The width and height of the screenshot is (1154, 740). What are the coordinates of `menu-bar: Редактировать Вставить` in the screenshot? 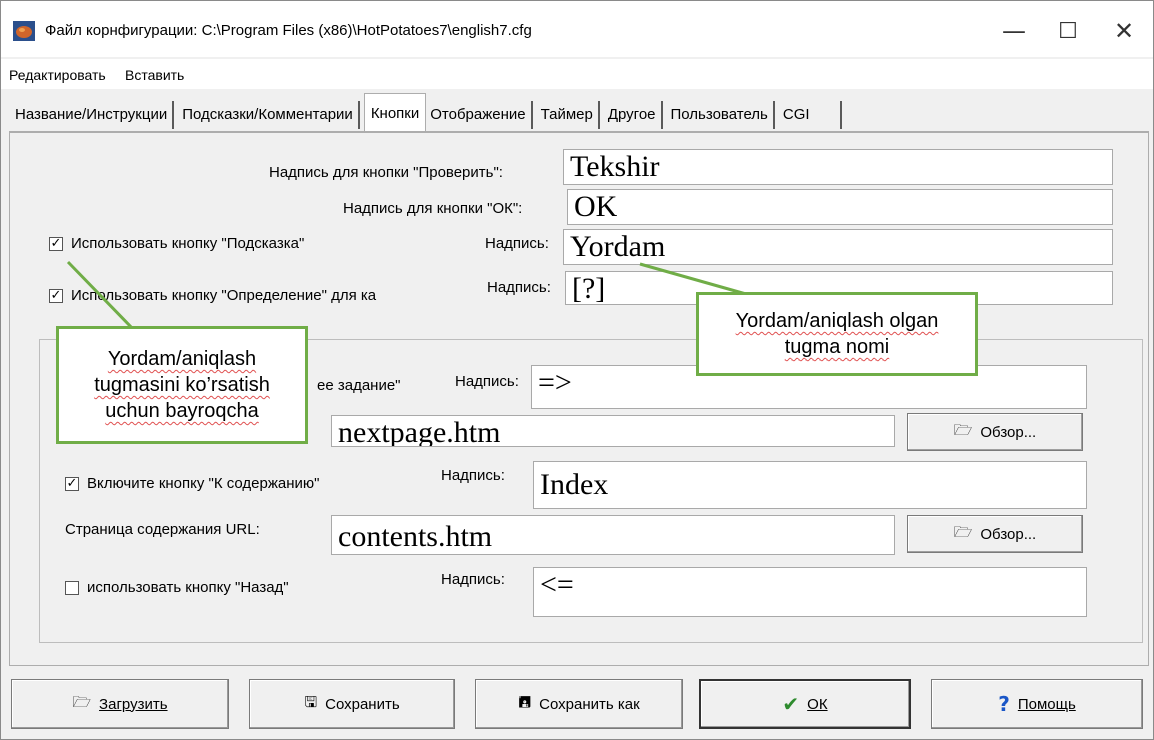 It's located at (577, 74).